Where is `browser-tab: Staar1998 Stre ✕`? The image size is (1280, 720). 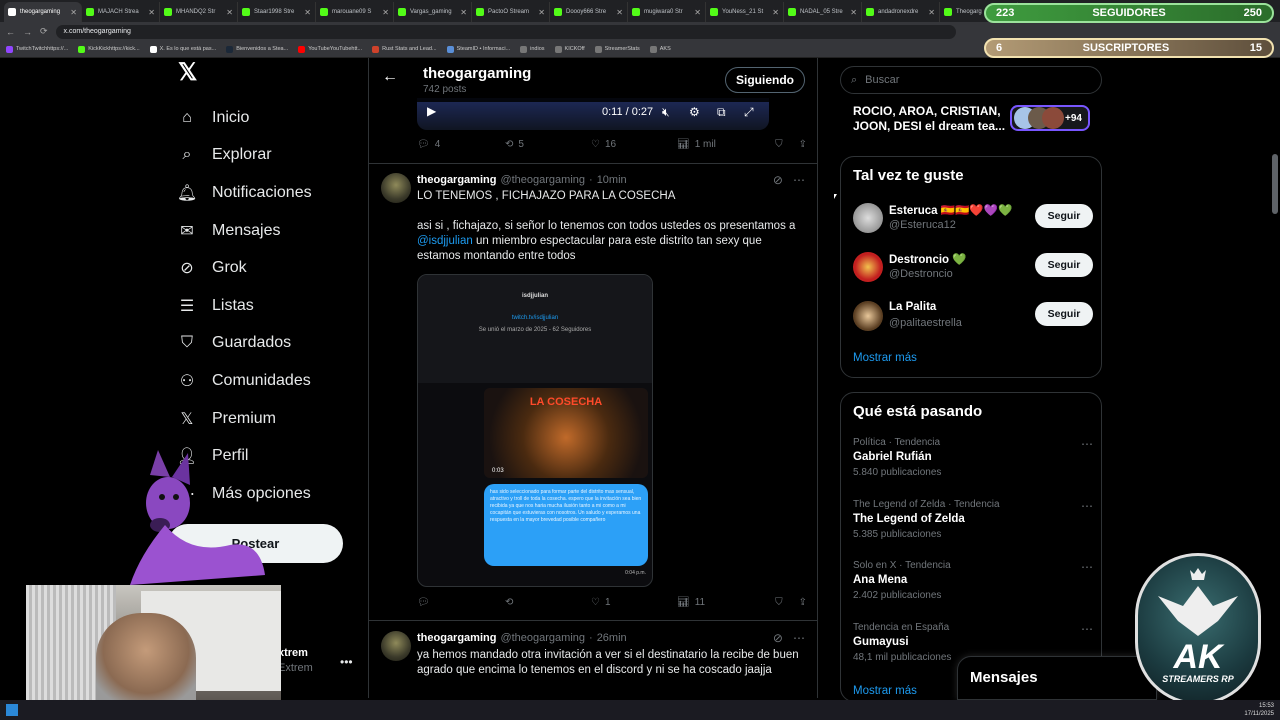 browser-tab: Staar1998 Stre ✕ is located at coordinates (277, 12).